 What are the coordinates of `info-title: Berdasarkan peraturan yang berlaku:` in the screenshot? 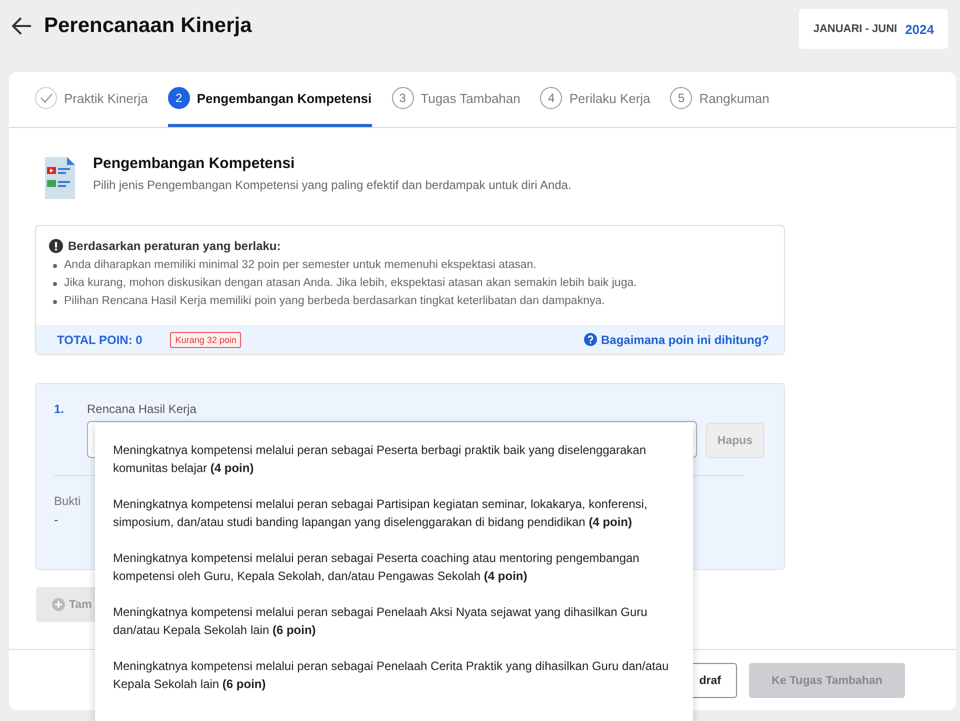 It's located at (174, 246).